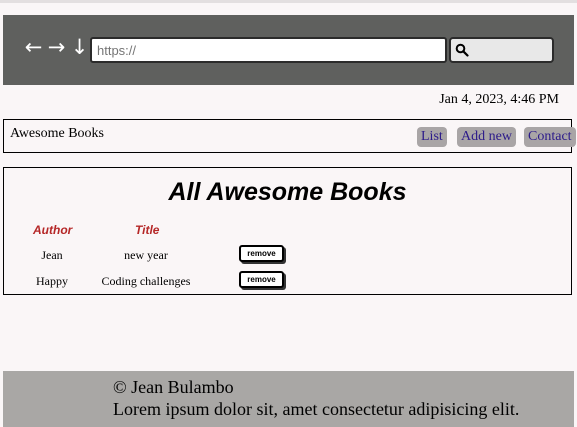  I want to click on title-column-header: Title, so click(147, 230).